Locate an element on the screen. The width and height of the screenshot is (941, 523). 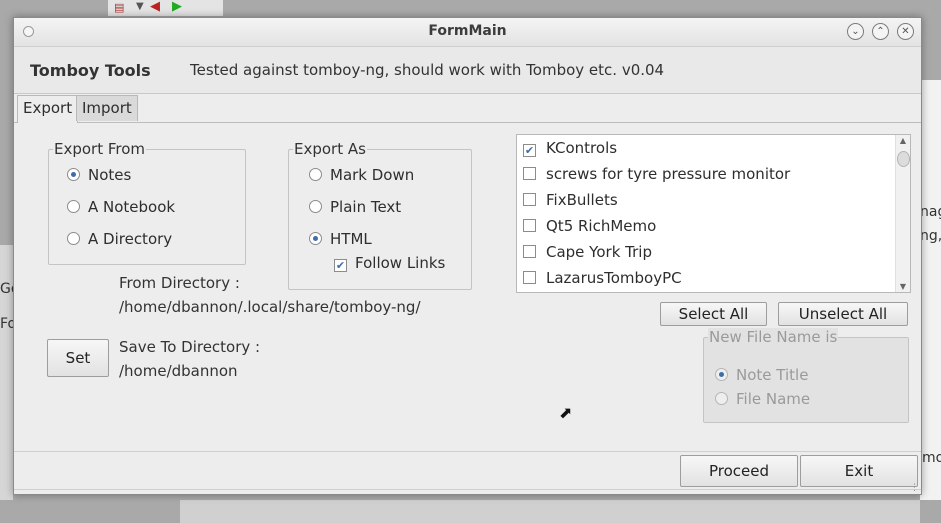
minimize-button: ⌄ is located at coordinates (855, 31).